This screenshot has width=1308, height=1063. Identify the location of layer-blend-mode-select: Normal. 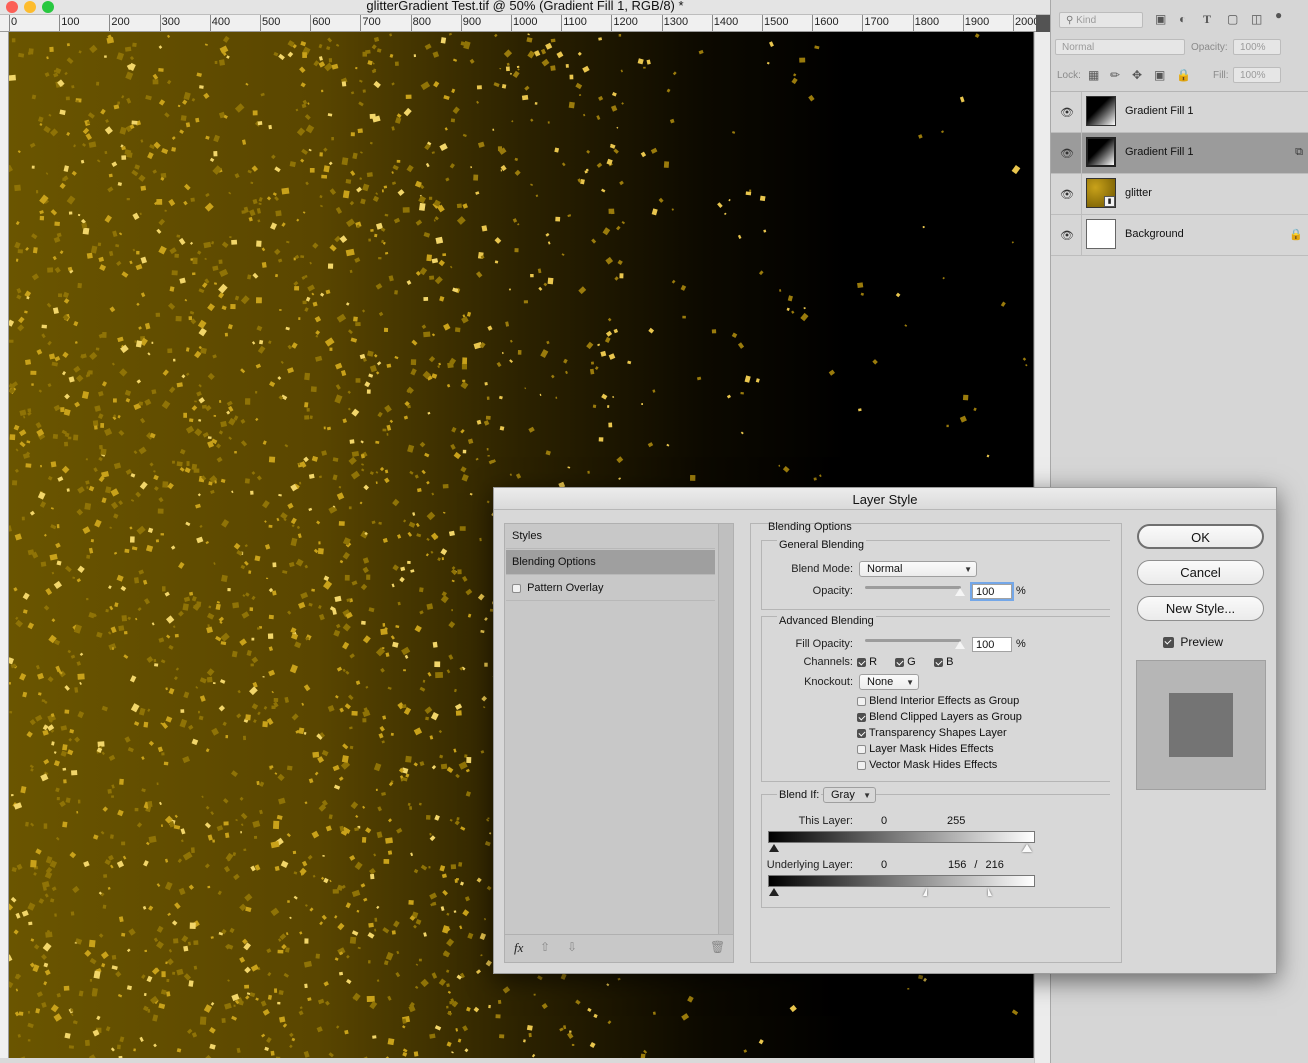
(1120, 47).